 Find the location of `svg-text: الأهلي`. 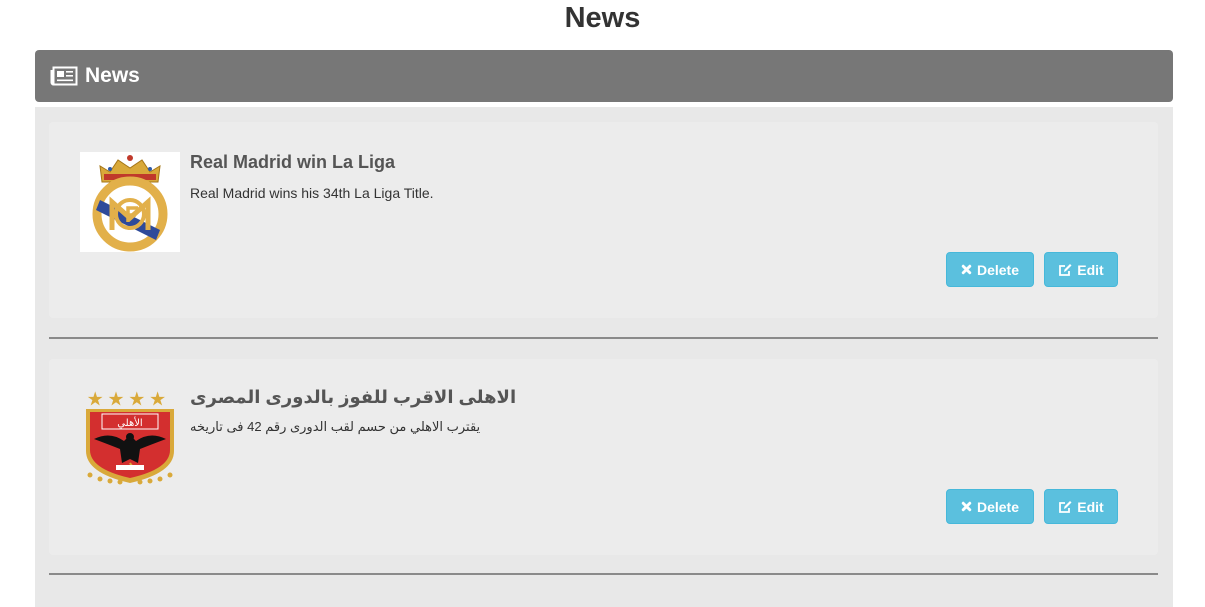

svg-text: الأهلي is located at coordinates (129, 422).